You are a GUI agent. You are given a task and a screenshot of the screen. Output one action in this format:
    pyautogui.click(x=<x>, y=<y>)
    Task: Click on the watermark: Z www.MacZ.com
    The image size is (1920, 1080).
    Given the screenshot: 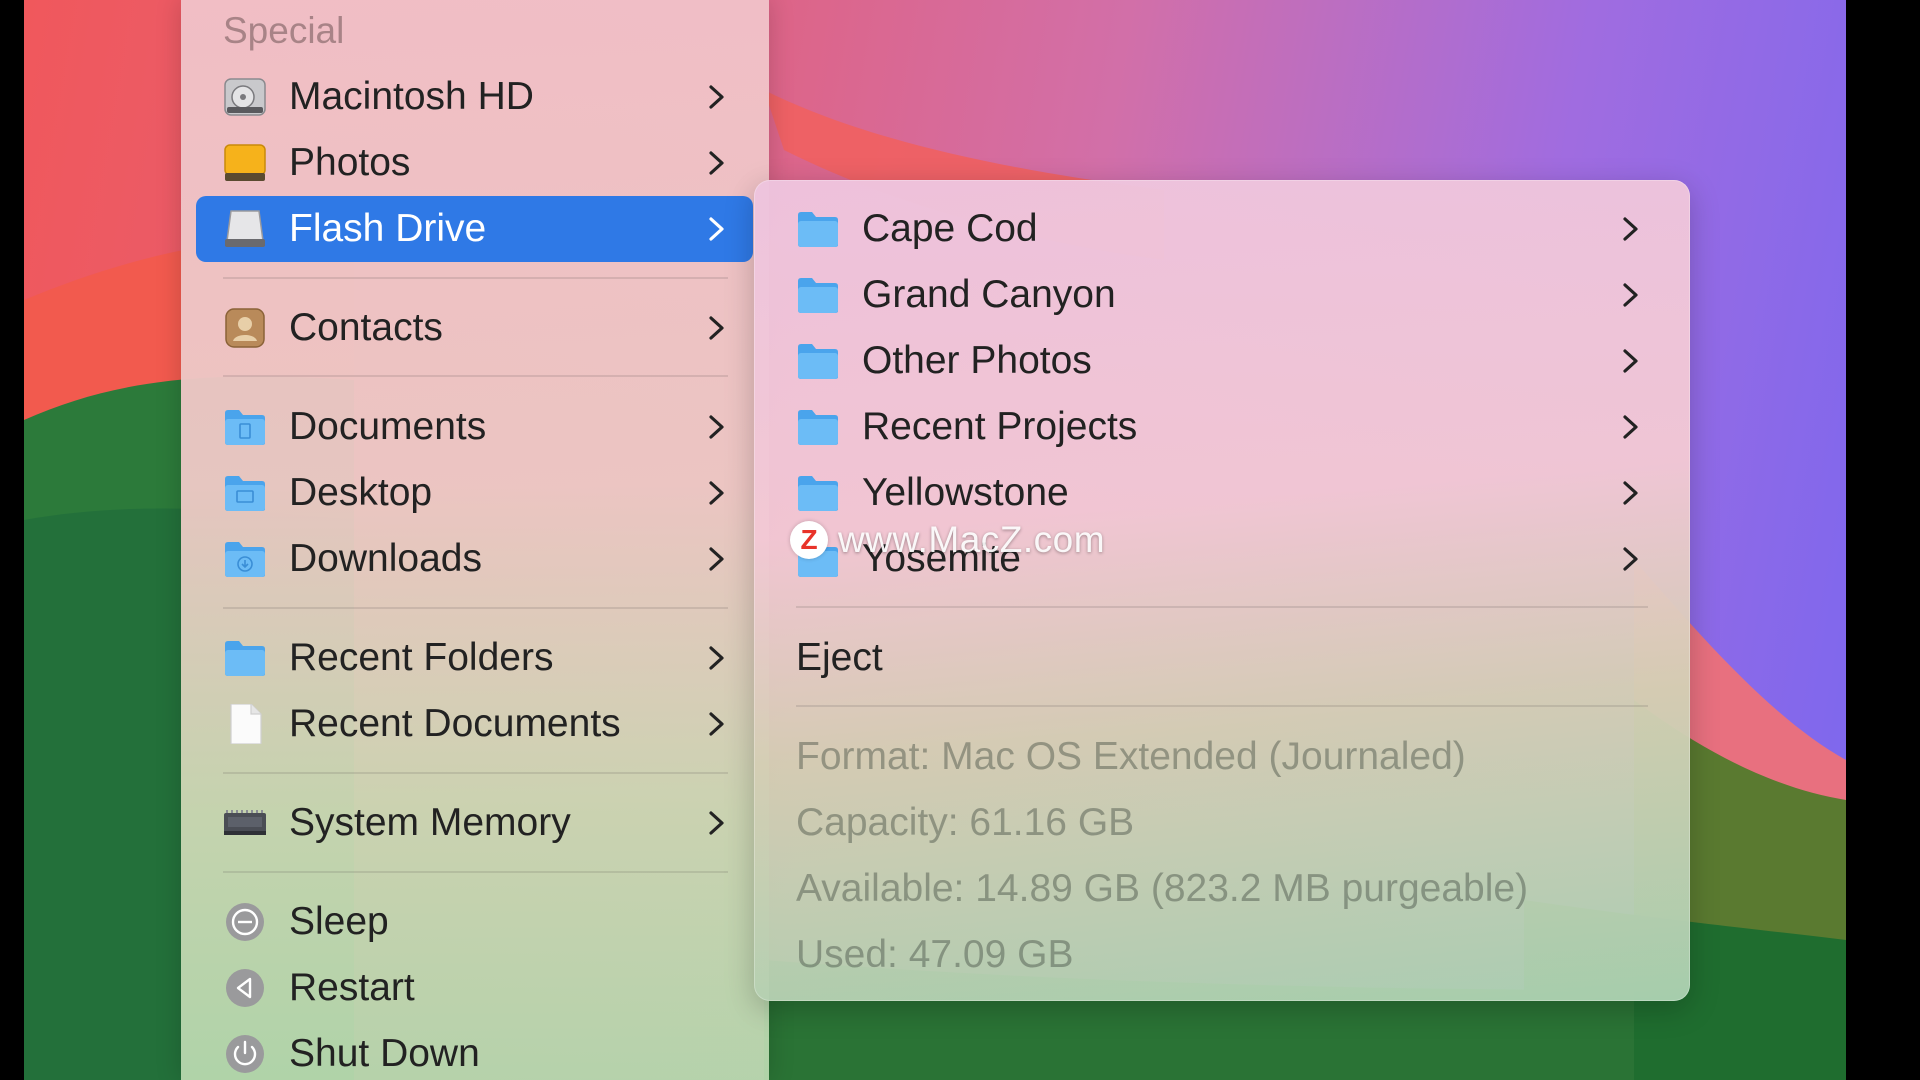 What is the action you would take?
    pyautogui.click(x=947, y=540)
    